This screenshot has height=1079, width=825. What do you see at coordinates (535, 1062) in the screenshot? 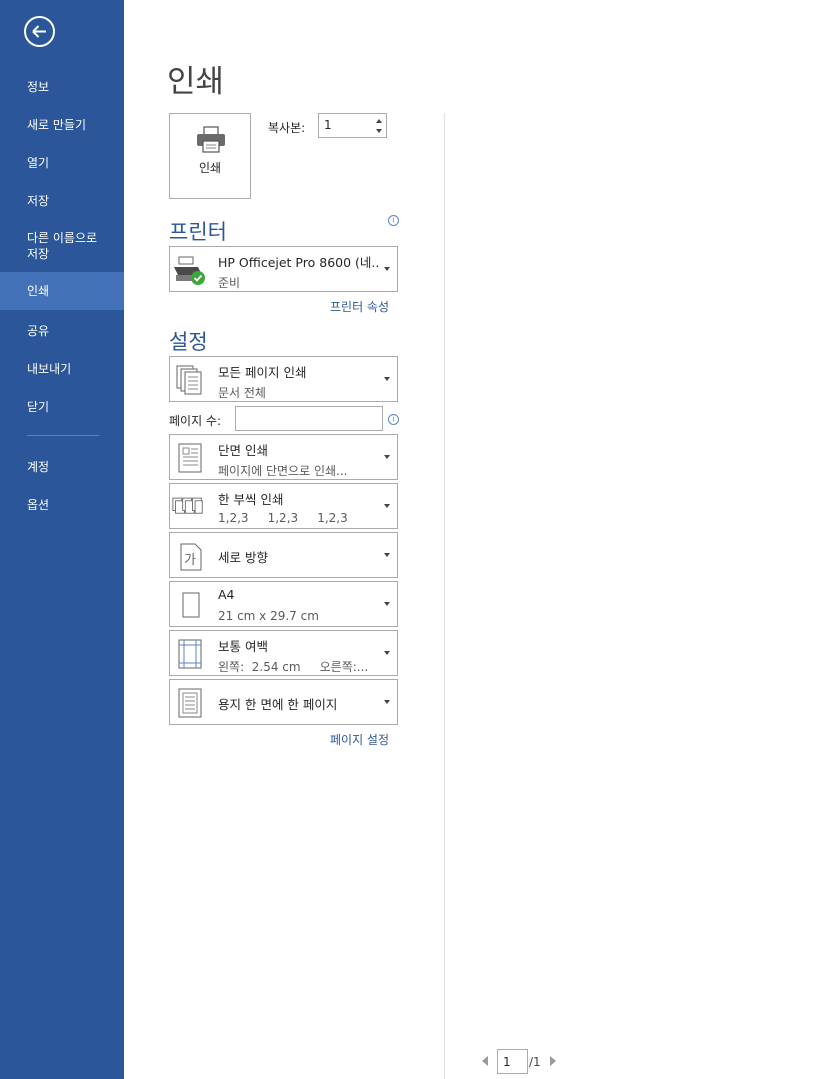
I see `page-total: /1` at bounding box center [535, 1062].